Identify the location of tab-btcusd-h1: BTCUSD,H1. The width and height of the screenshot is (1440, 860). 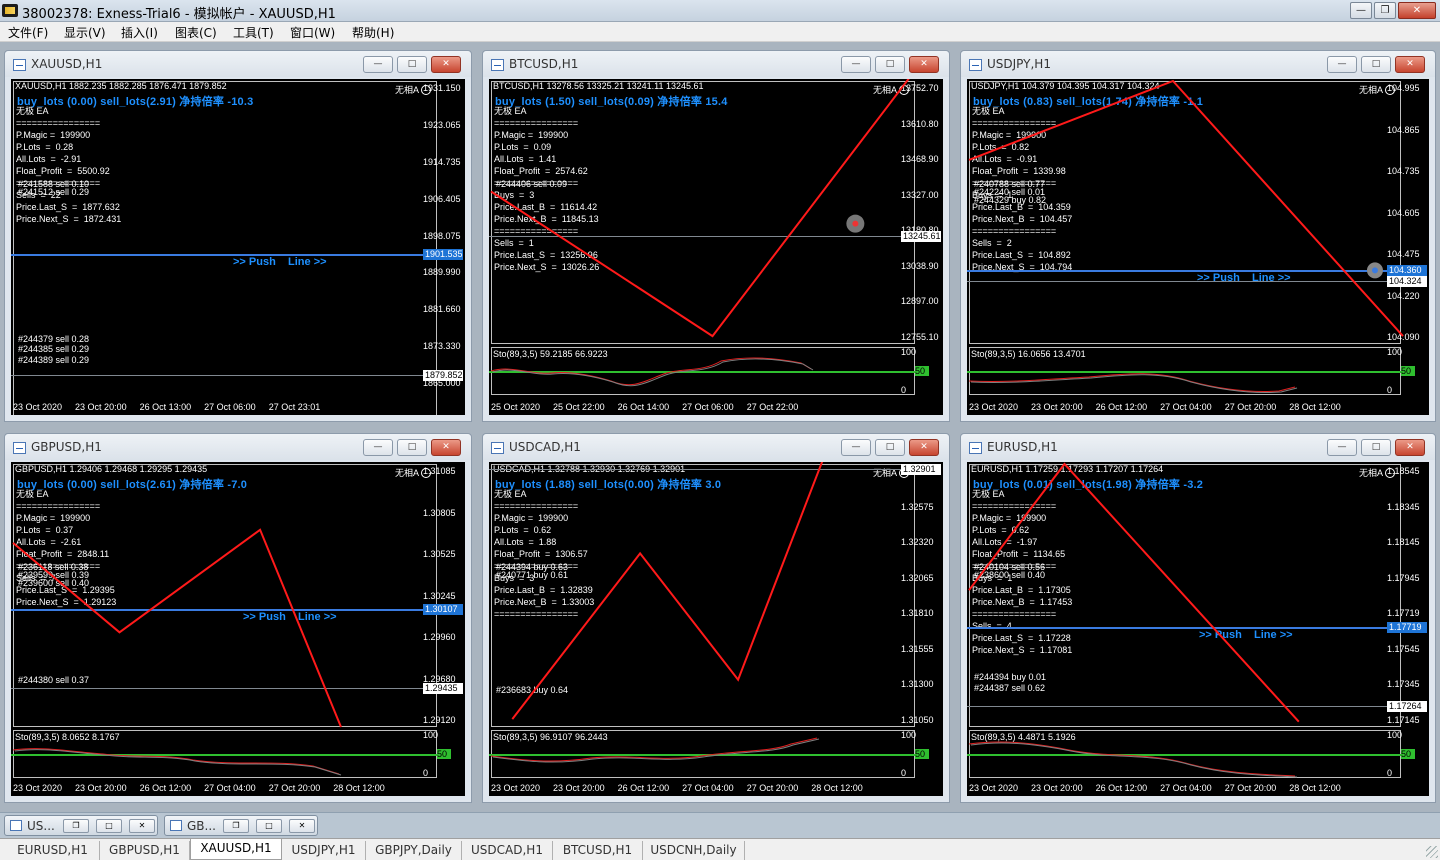
(598, 850).